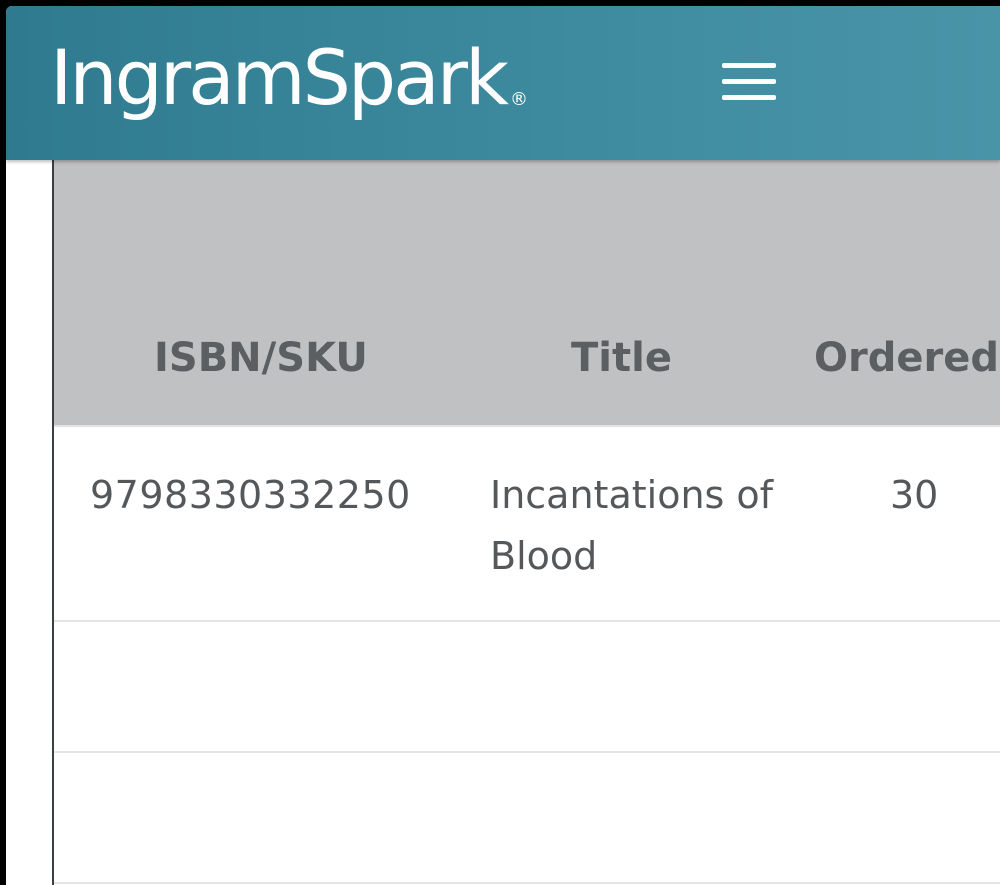  What do you see at coordinates (749, 97) in the screenshot?
I see `menu-bar-bottom` at bounding box center [749, 97].